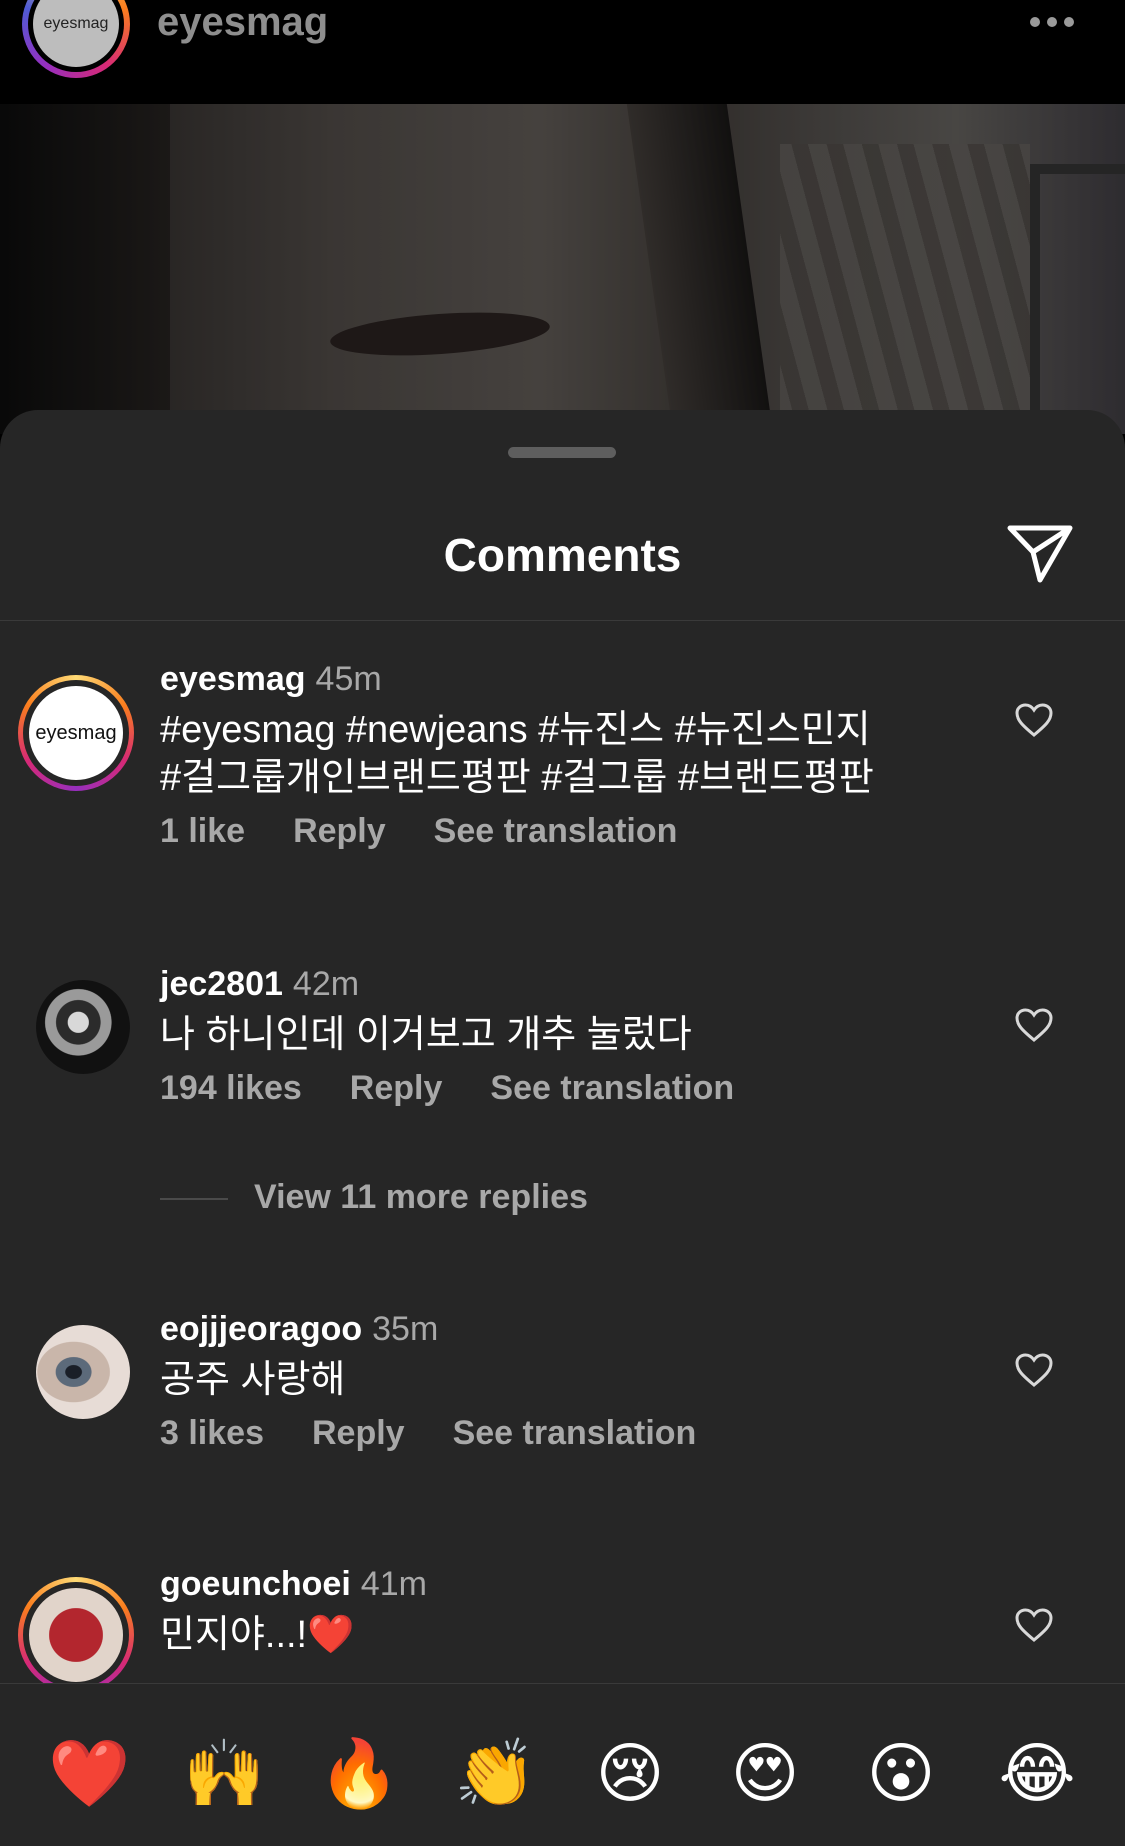 This screenshot has width=1125, height=1846. I want to click on comment-time: 45m, so click(348, 679).